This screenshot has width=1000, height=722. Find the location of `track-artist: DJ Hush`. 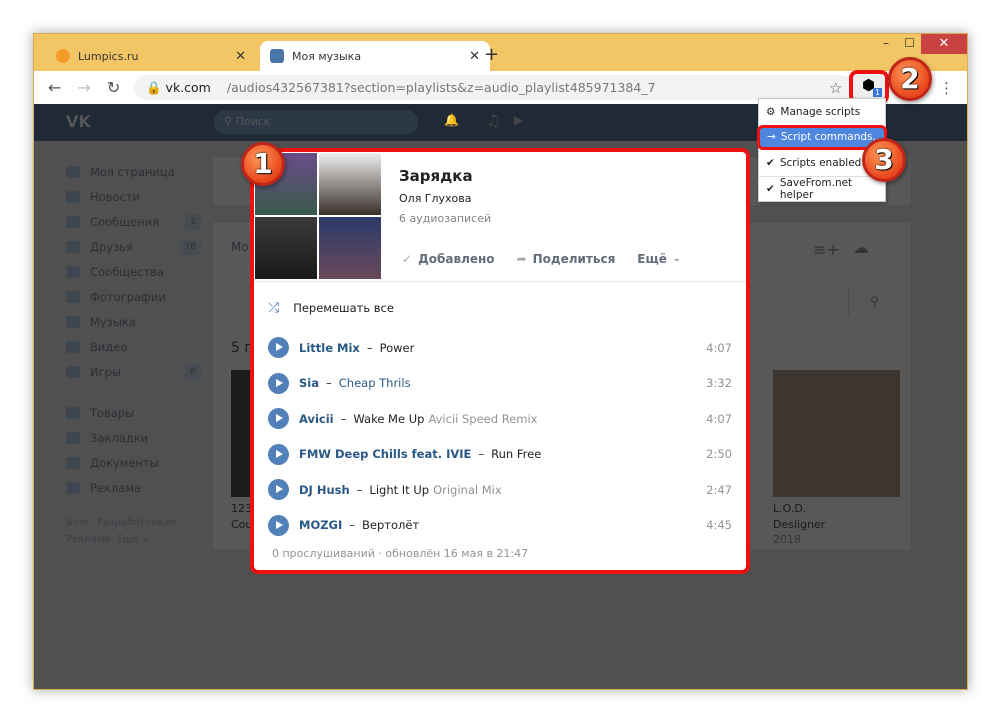

track-artist: DJ Hush is located at coordinates (324, 490).